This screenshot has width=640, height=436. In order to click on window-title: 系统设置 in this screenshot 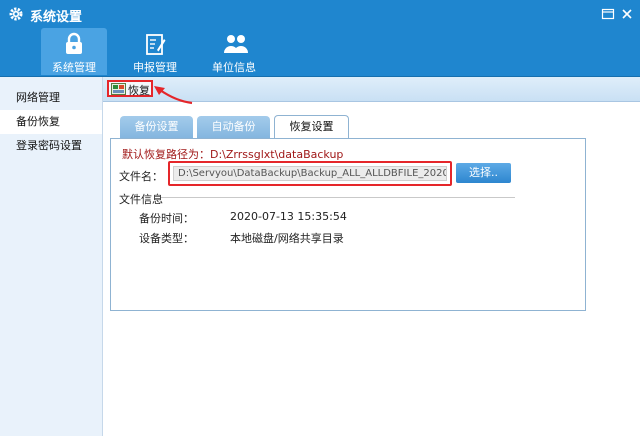, I will do `click(56, 17)`.